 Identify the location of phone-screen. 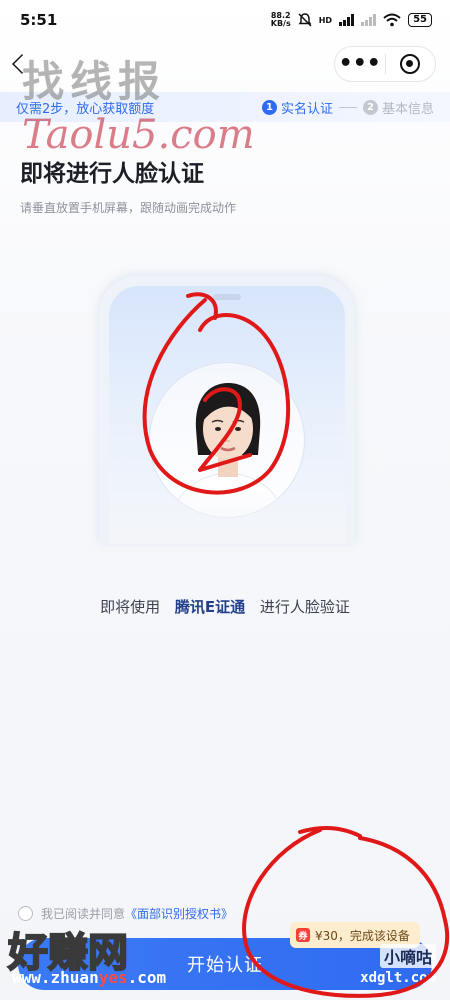
(227, 415).